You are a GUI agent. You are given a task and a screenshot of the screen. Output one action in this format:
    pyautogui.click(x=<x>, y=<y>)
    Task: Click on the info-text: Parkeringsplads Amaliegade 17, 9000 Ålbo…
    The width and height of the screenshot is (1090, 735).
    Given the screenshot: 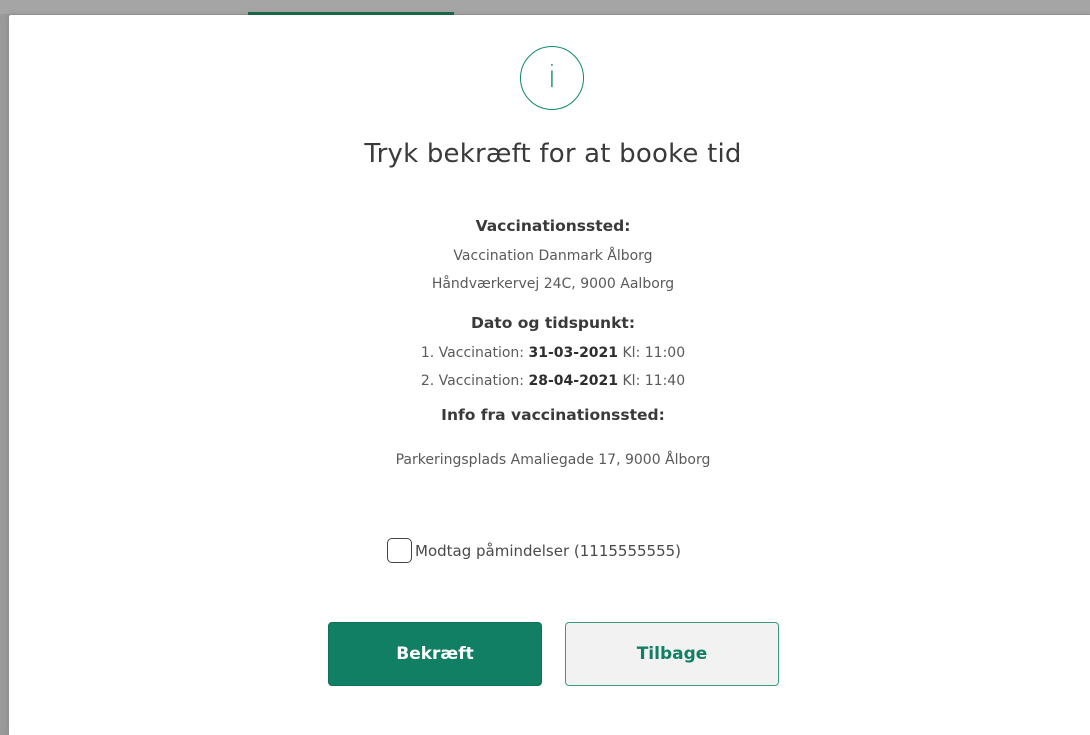 What is the action you would take?
    pyautogui.click(x=553, y=460)
    